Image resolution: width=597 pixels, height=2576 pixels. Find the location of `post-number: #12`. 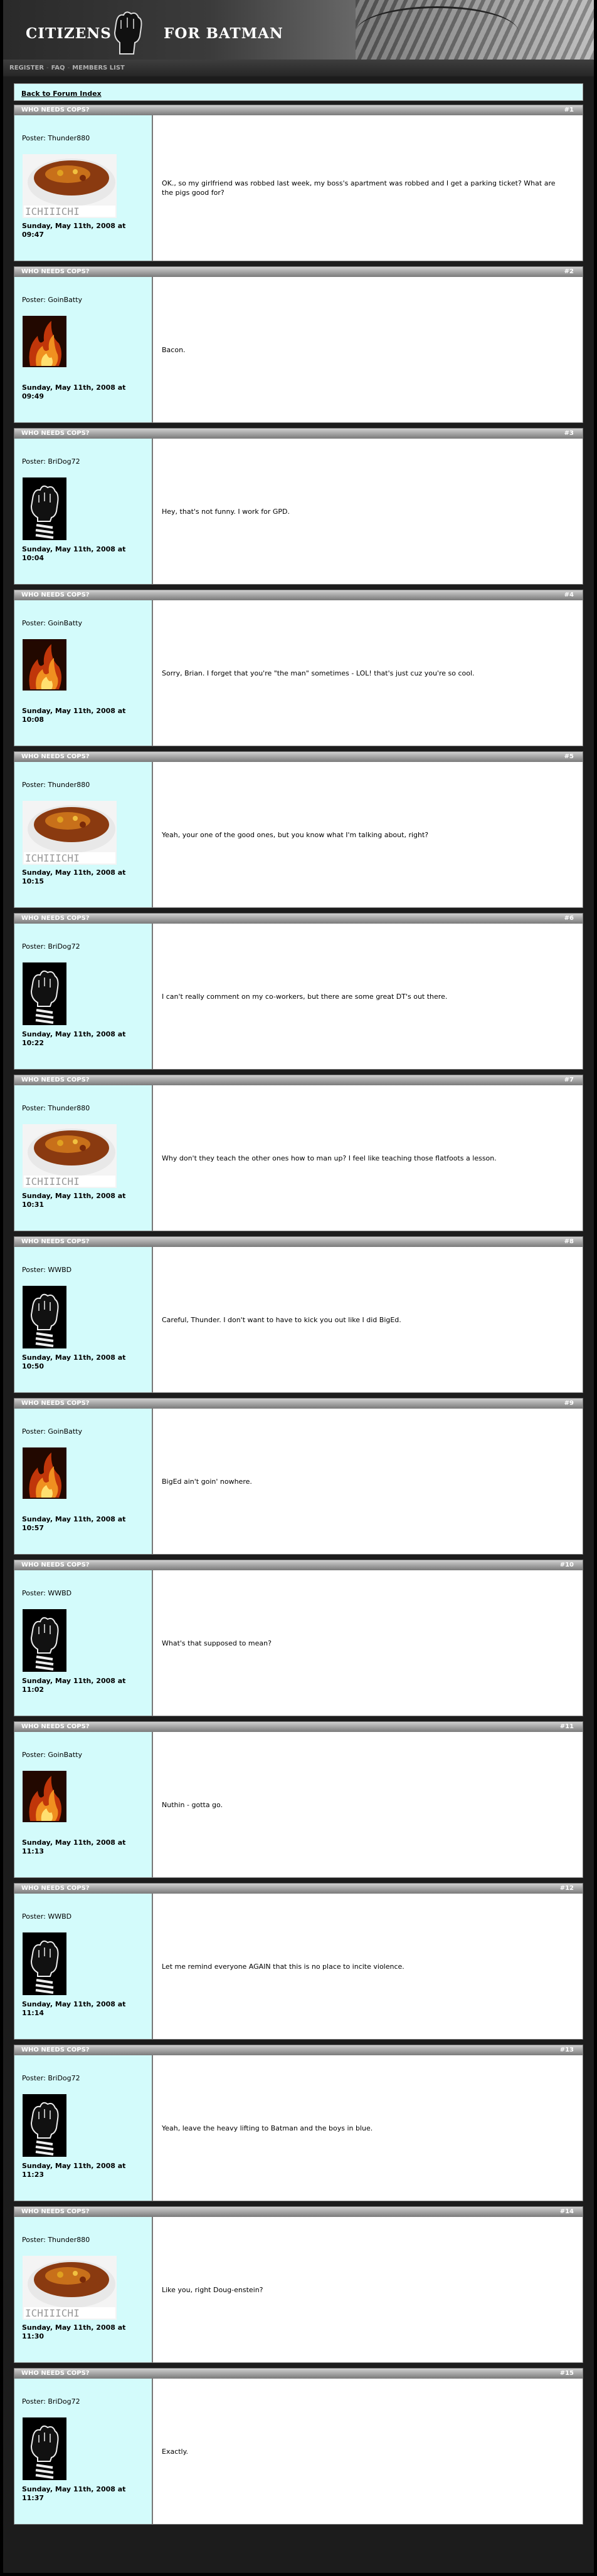

post-number: #12 is located at coordinates (567, 1888).